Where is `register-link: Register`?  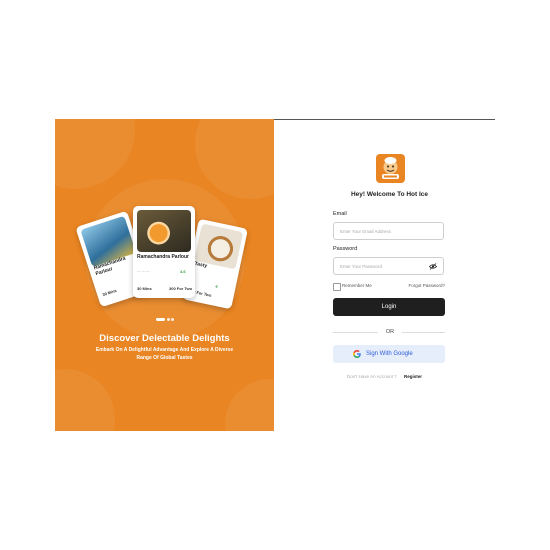
register-link: Register is located at coordinates (413, 376).